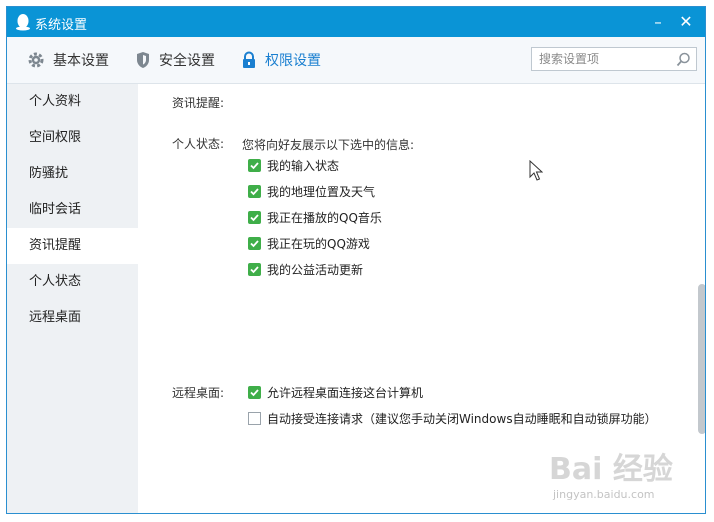 The height and width of the screenshot is (522, 714). Describe the element at coordinates (254, 418) in the screenshot. I see `checkbox-unchecked` at that location.